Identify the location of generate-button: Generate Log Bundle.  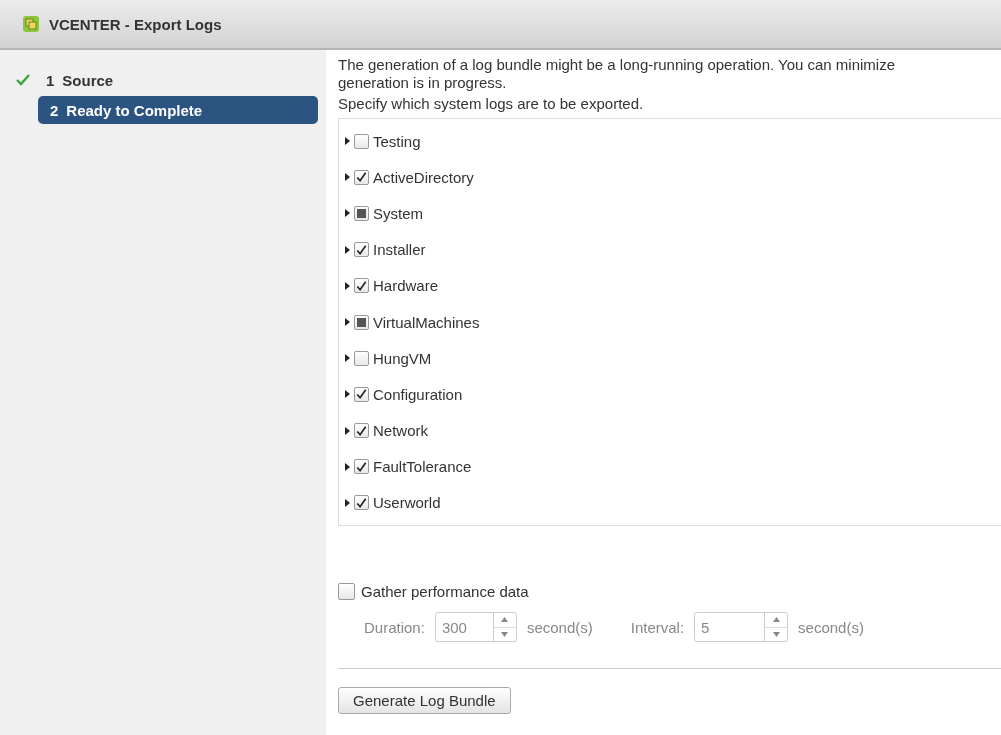
(424, 701).